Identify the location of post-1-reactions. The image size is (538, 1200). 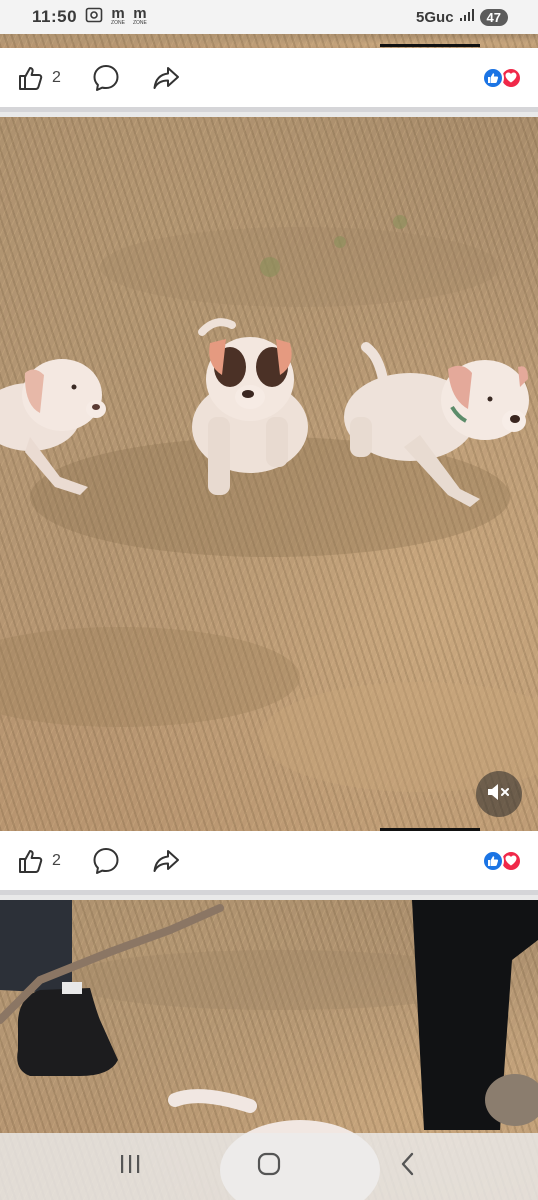
(502, 77).